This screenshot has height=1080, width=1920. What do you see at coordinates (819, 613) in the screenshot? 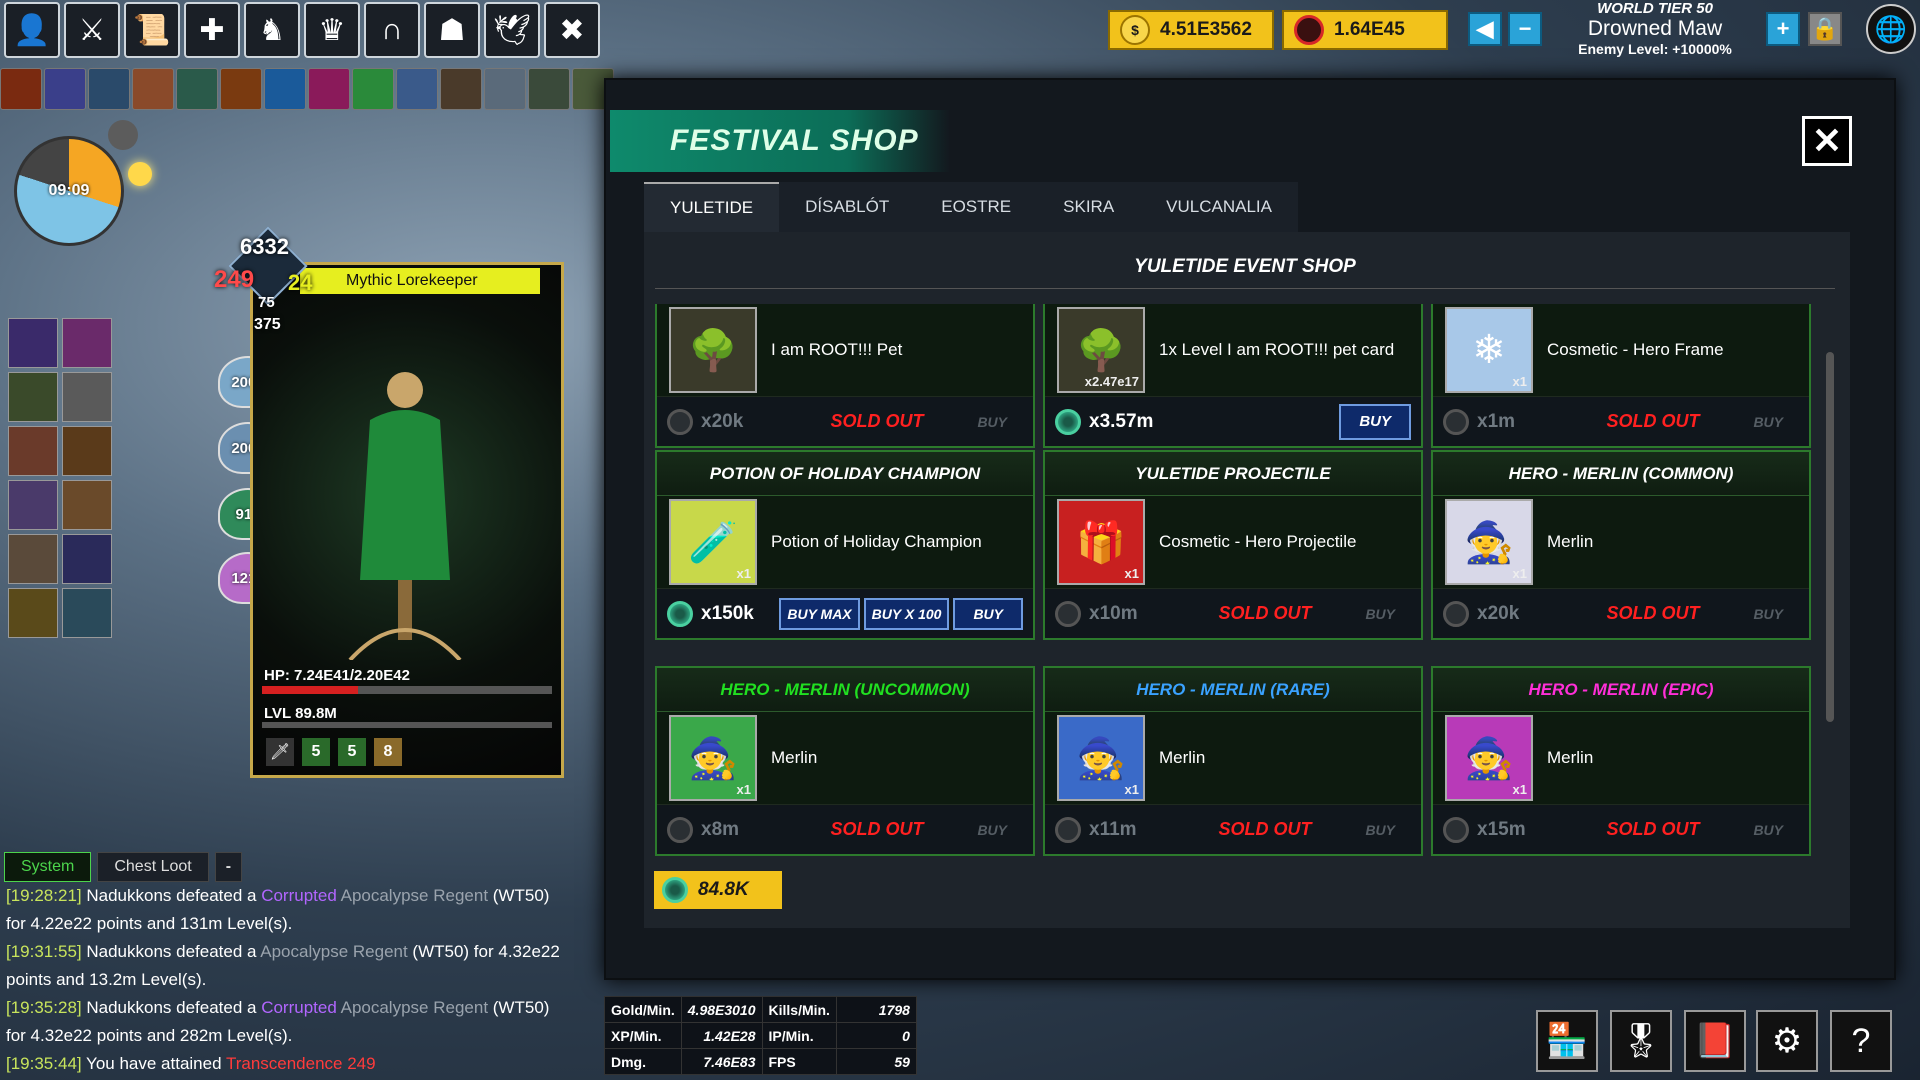
I see `buy-max-button: BUY MAX` at bounding box center [819, 613].